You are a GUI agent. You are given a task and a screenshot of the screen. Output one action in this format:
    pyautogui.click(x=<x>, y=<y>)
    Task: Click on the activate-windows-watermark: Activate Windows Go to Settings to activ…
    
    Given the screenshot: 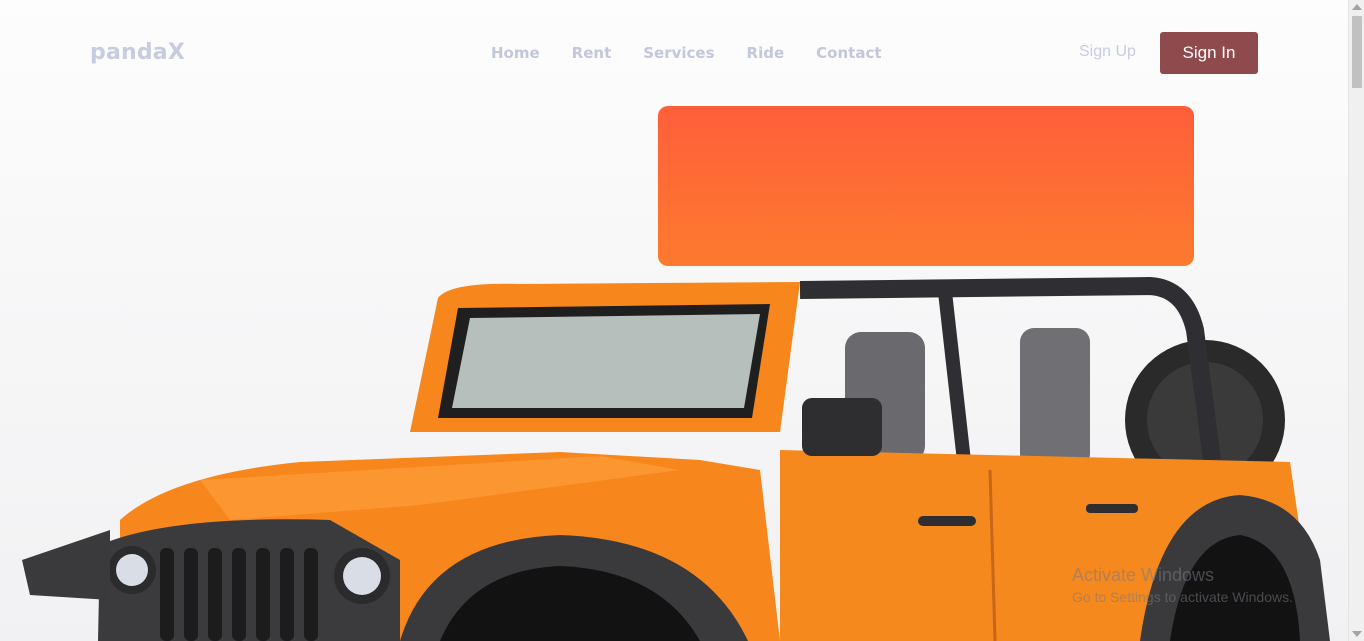 What is the action you would take?
    pyautogui.click(x=1182, y=585)
    